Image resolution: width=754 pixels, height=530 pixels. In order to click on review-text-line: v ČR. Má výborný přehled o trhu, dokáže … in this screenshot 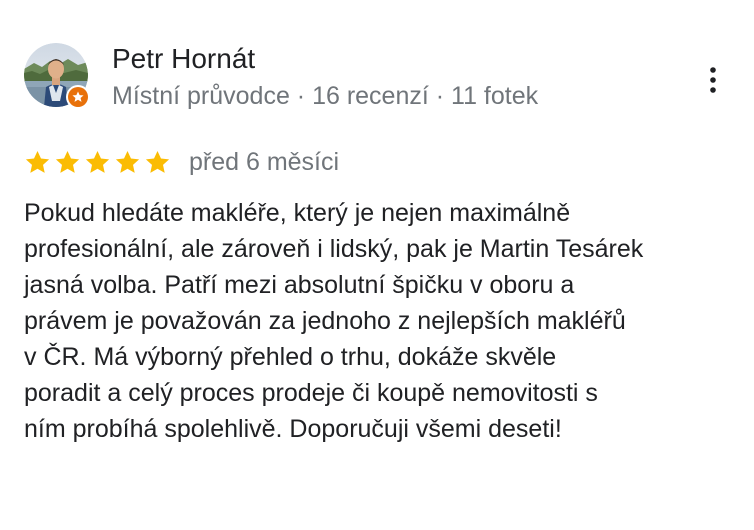, I will do `click(290, 357)`.